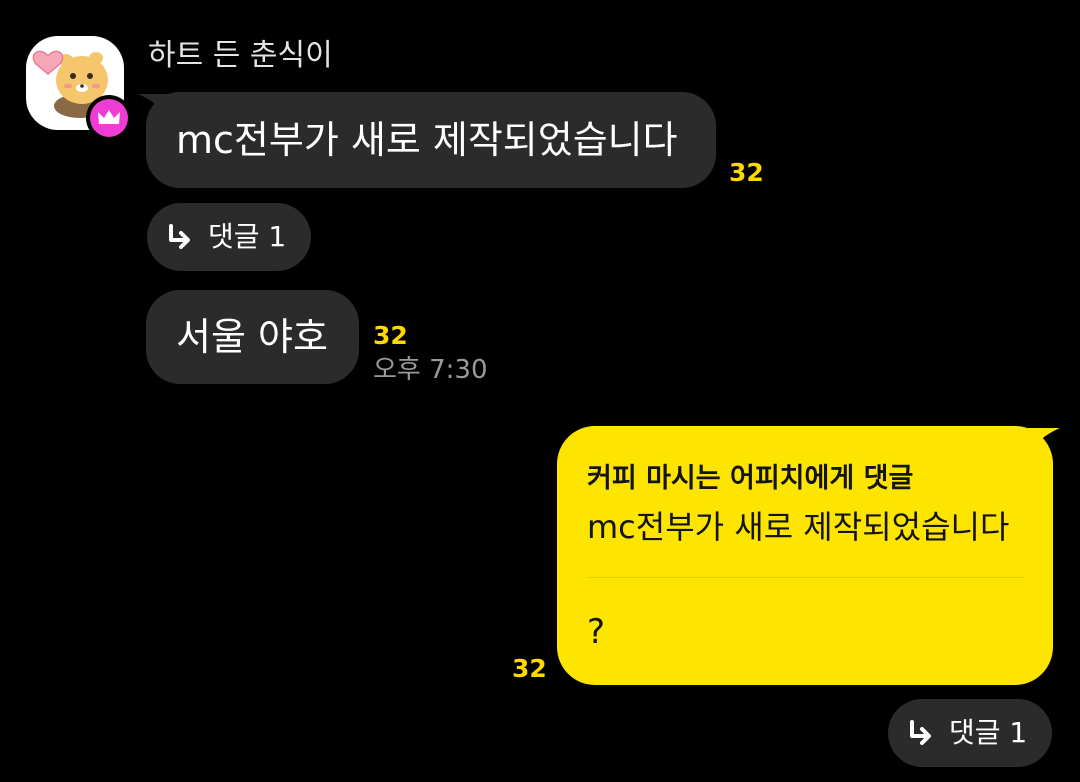  I want to click on message-bubble: mc전부가 새로 제작되었습니다, so click(431, 140).